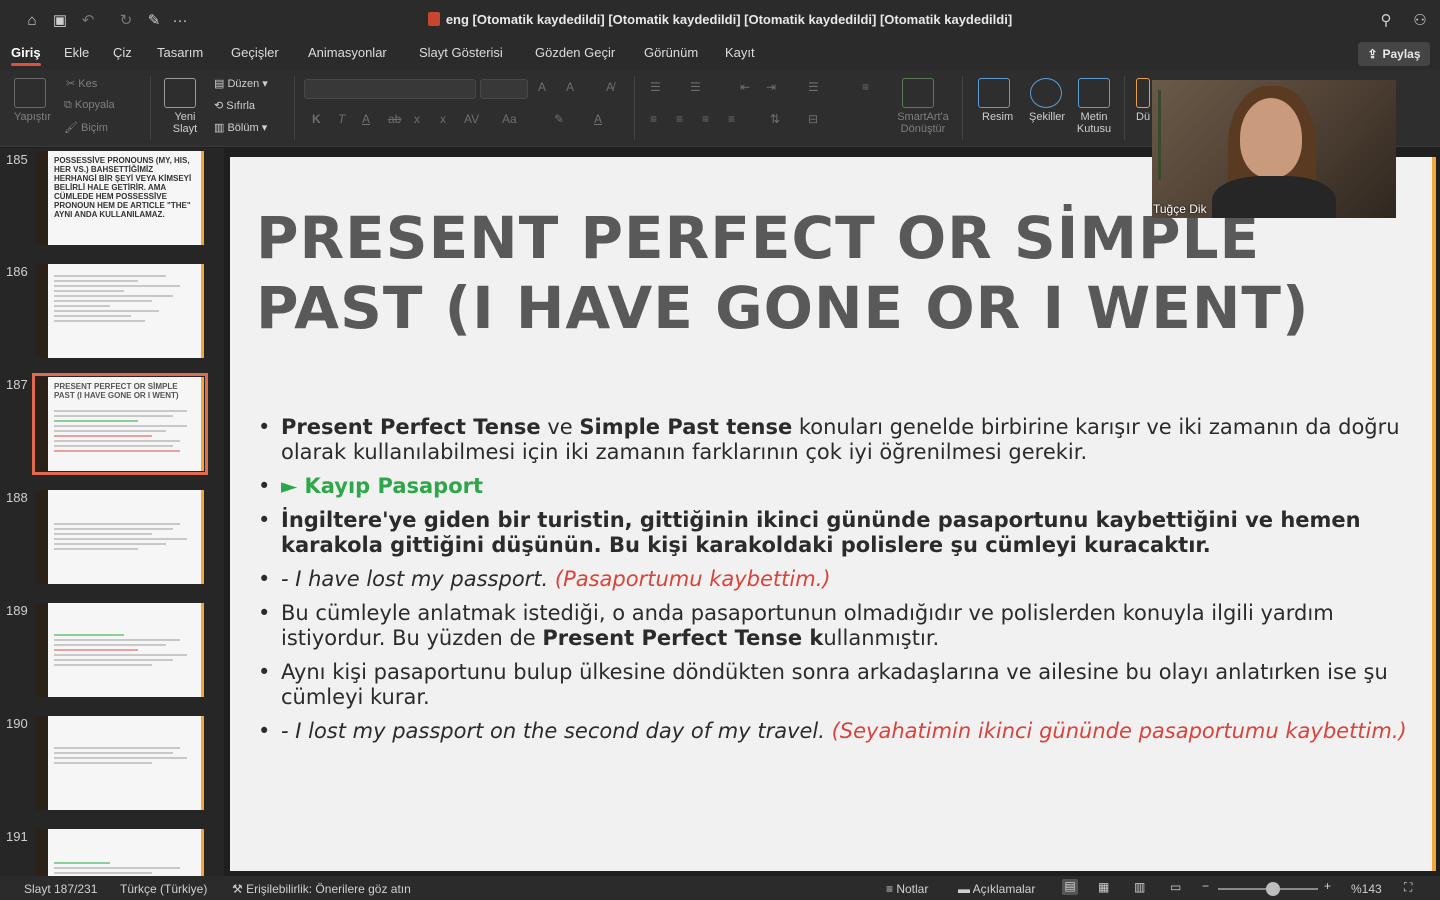  Describe the element at coordinates (471, 119) in the screenshot. I see `char-spacing-icon: AV` at that location.